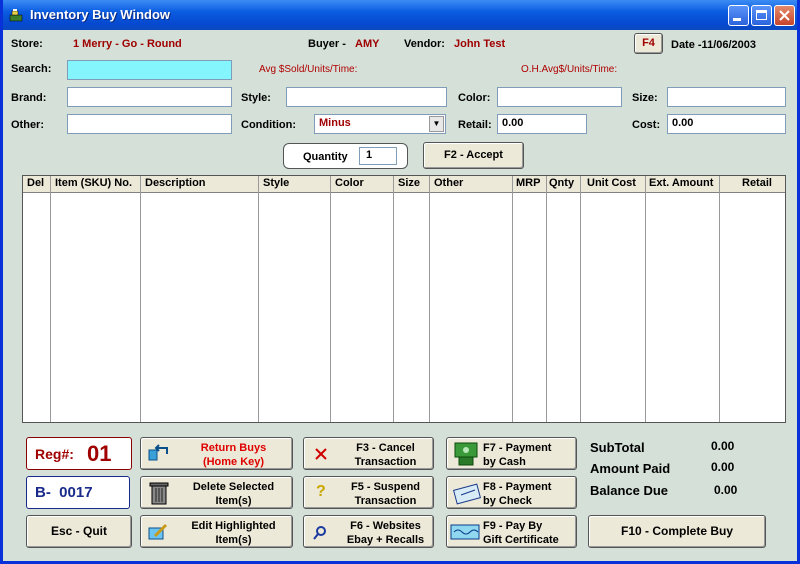  I want to click on condition-select: Minus ▼, so click(380, 124).